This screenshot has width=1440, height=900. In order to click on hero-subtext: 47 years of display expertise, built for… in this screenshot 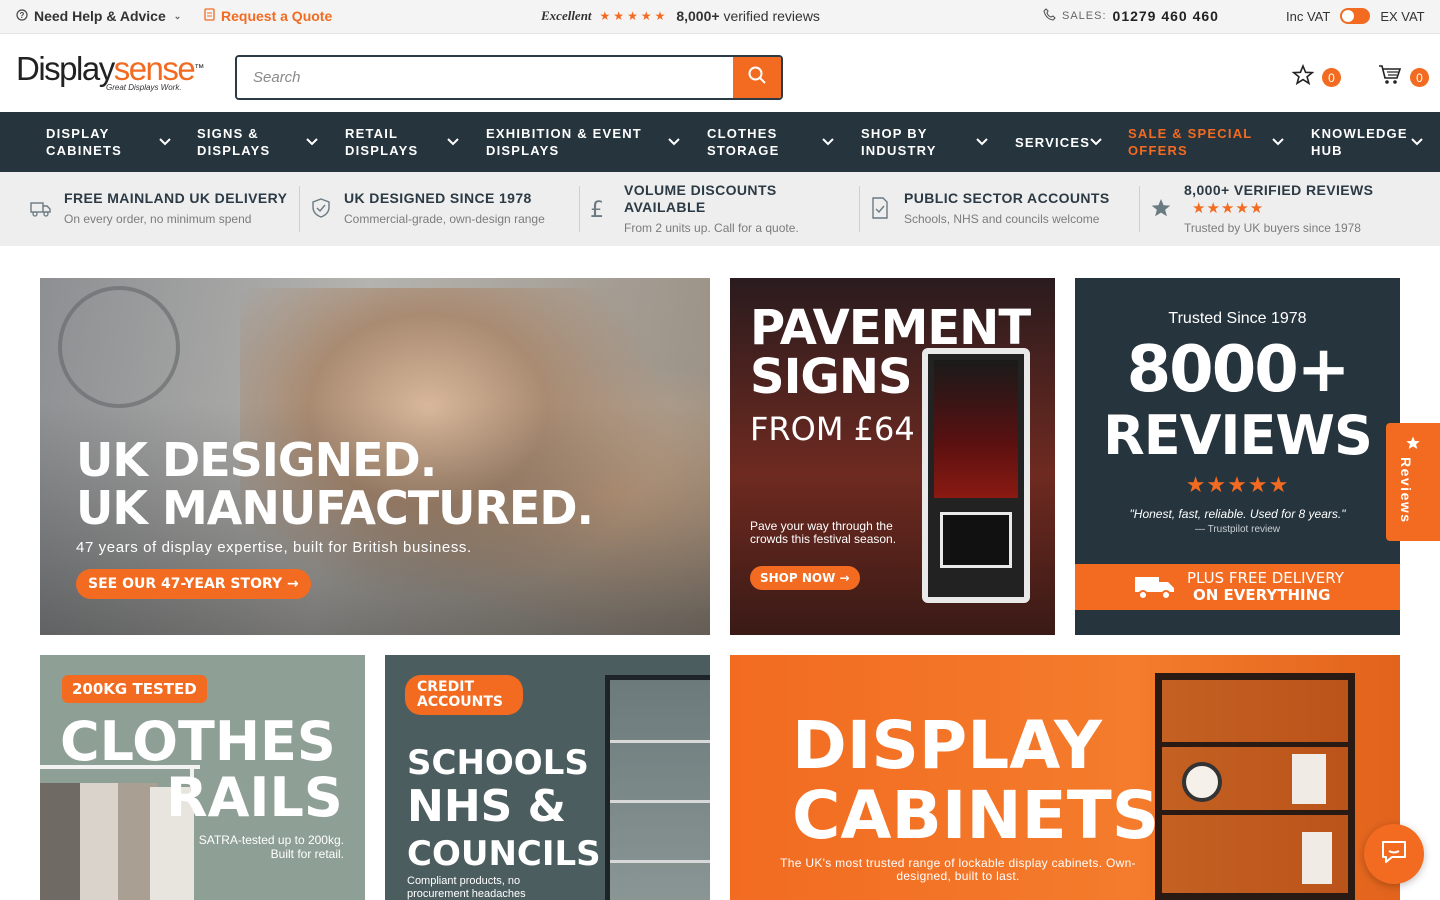, I will do `click(274, 547)`.